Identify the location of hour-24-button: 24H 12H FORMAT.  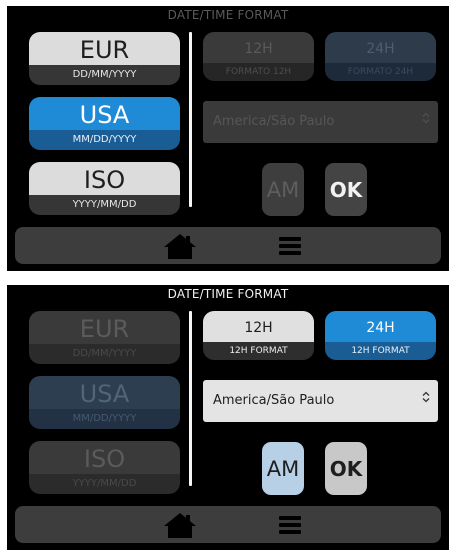
(380, 335).